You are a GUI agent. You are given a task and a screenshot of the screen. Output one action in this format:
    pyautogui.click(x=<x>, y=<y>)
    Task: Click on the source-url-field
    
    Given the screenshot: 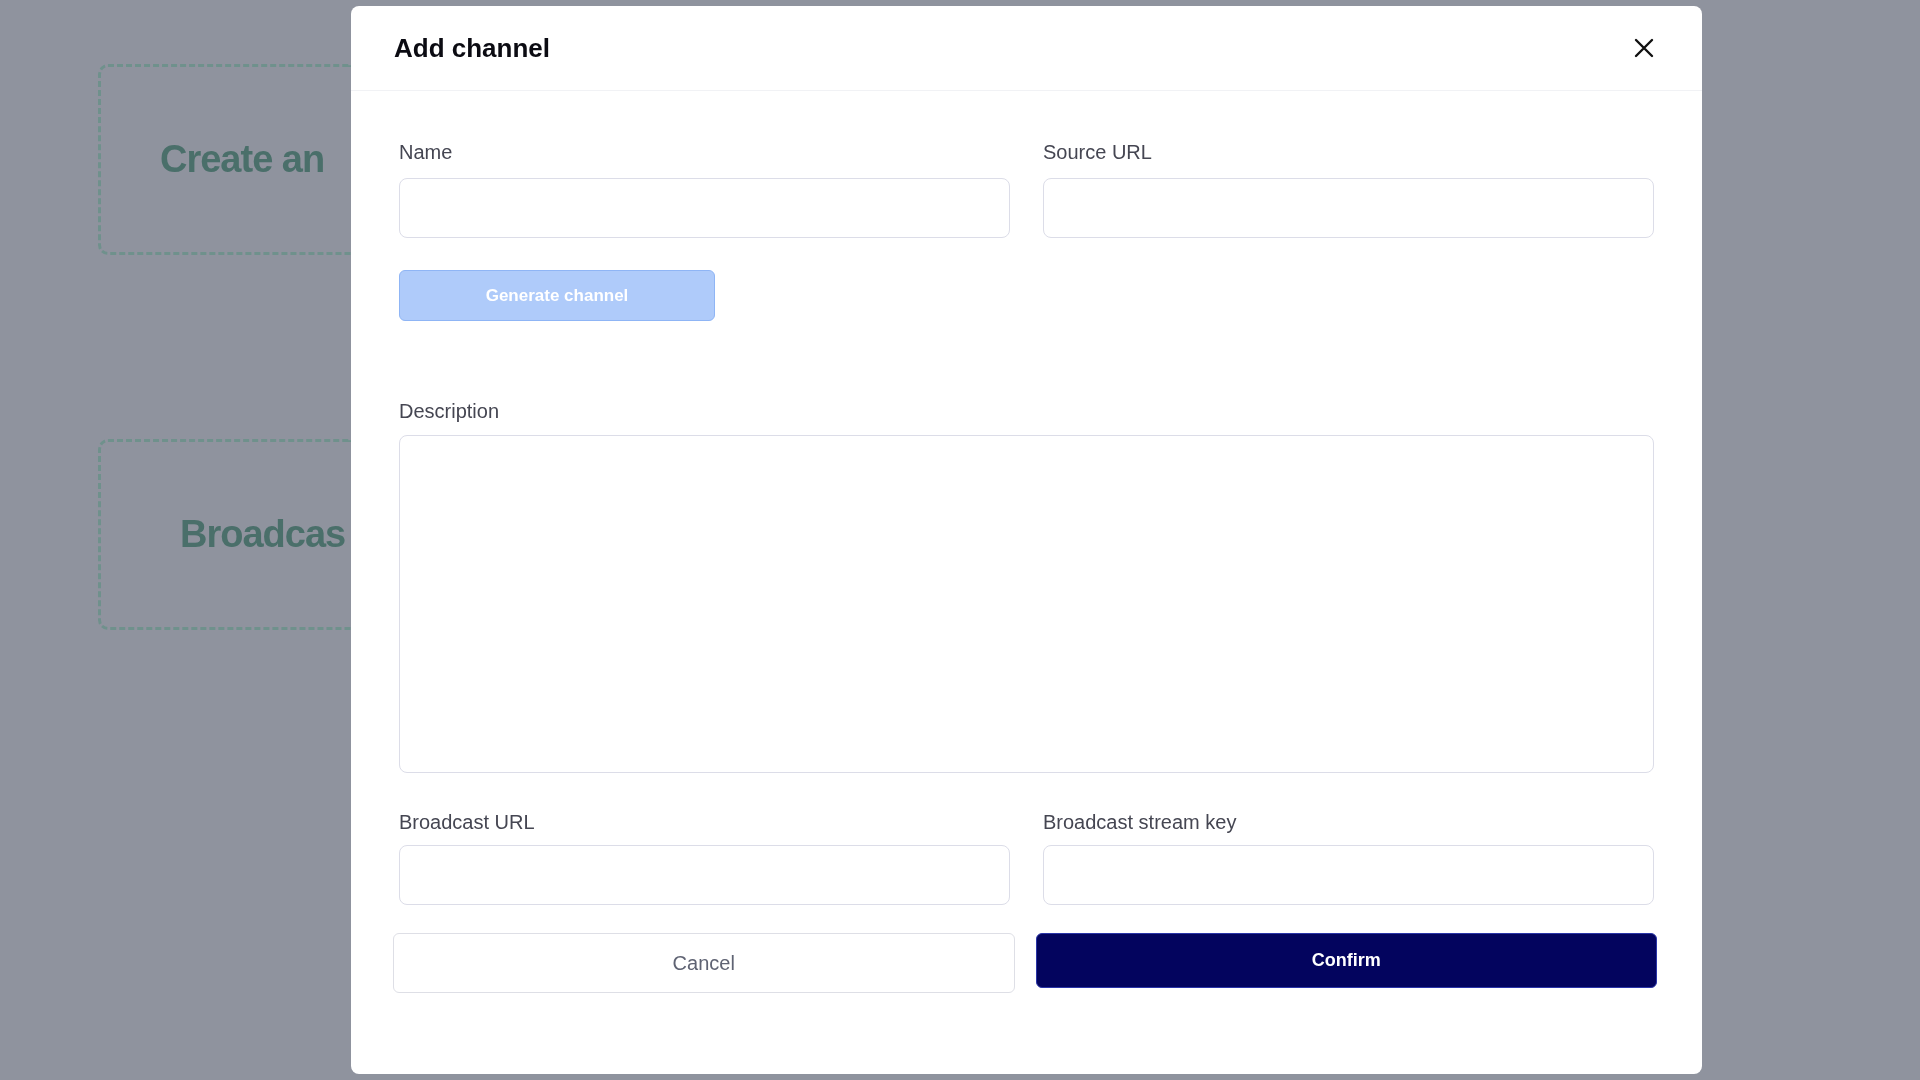 What is the action you would take?
    pyautogui.click(x=1348, y=208)
    